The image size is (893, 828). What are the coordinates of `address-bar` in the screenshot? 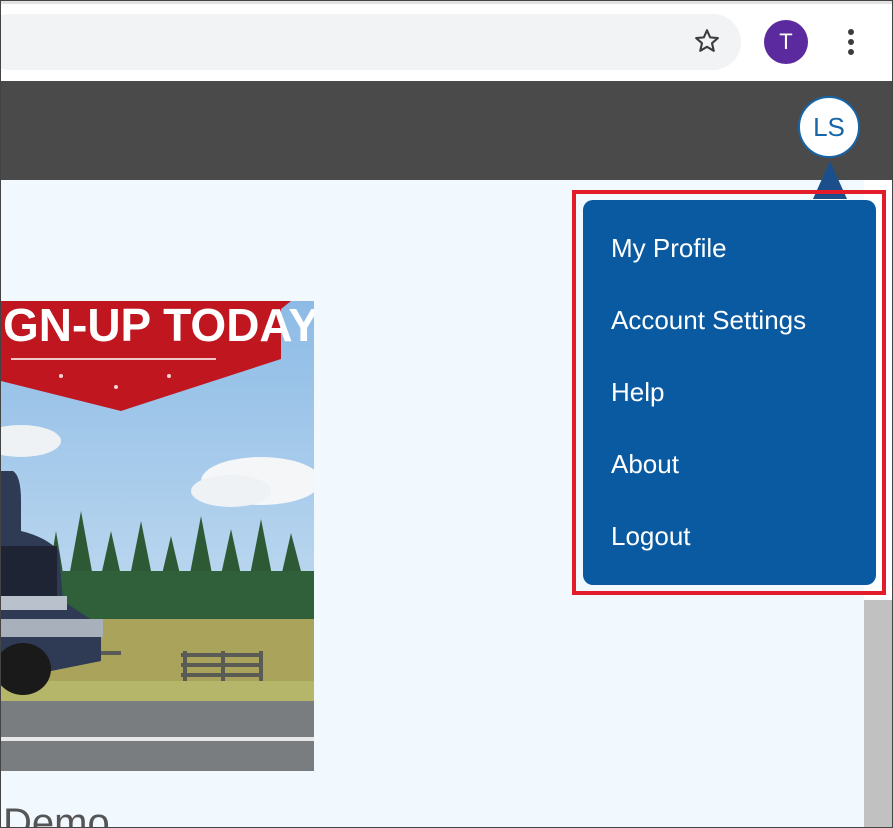 It's located at (371, 42).